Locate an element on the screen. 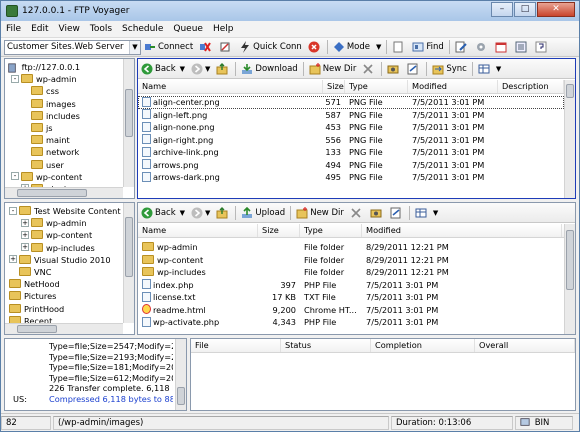 The height and width of the screenshot is (432, 580). column-header-status: Status is located at coordinates (326, 345).